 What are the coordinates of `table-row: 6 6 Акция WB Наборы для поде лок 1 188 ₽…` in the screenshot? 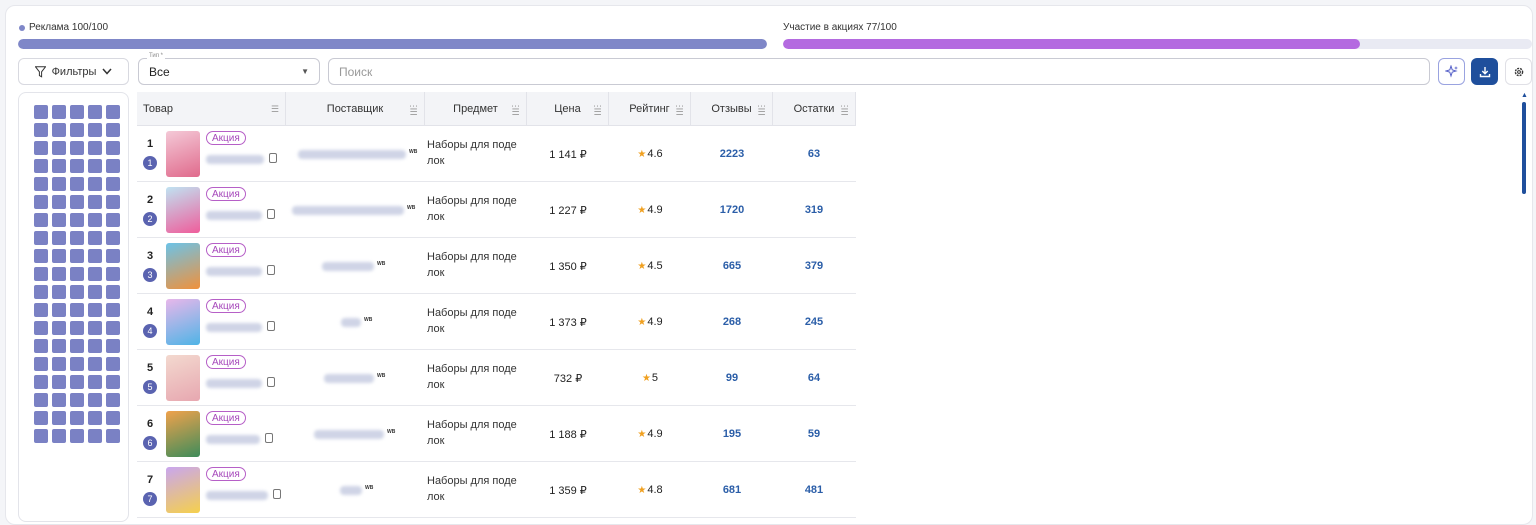 It's located at (496, 434).